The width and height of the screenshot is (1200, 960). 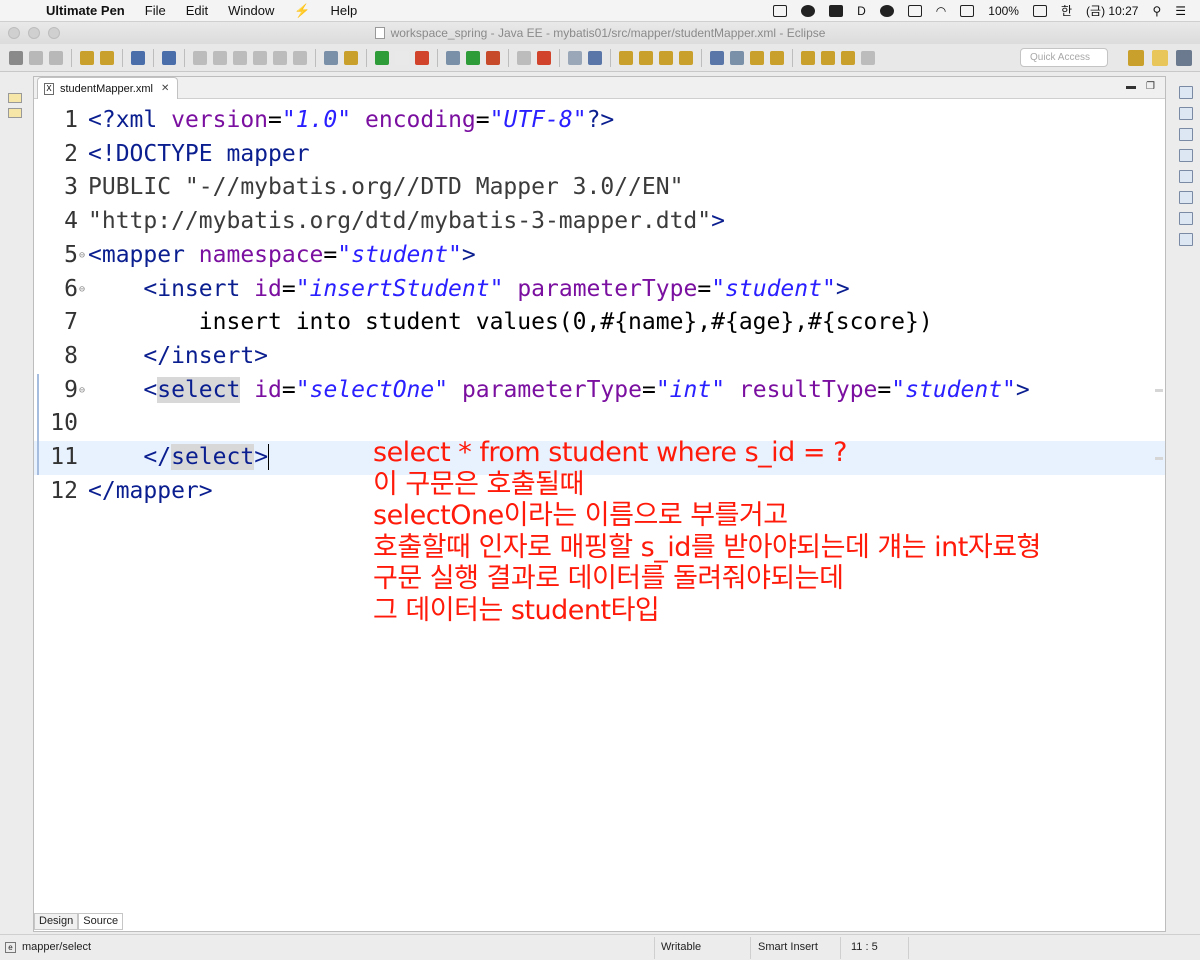 I want to click on menu-app-name: Ultimate Pen, so click(x=85, y=10).